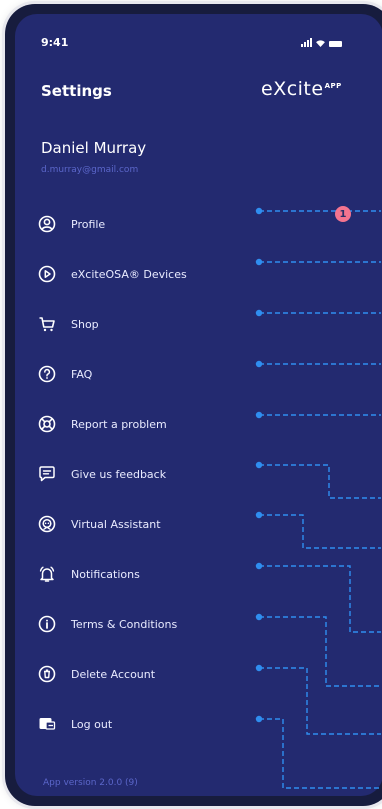  I want to click on notification-badge: 1, so click(343, 214).